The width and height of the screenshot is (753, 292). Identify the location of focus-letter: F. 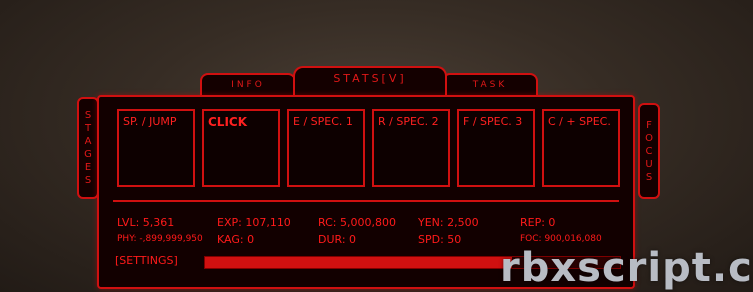
(649, 125).